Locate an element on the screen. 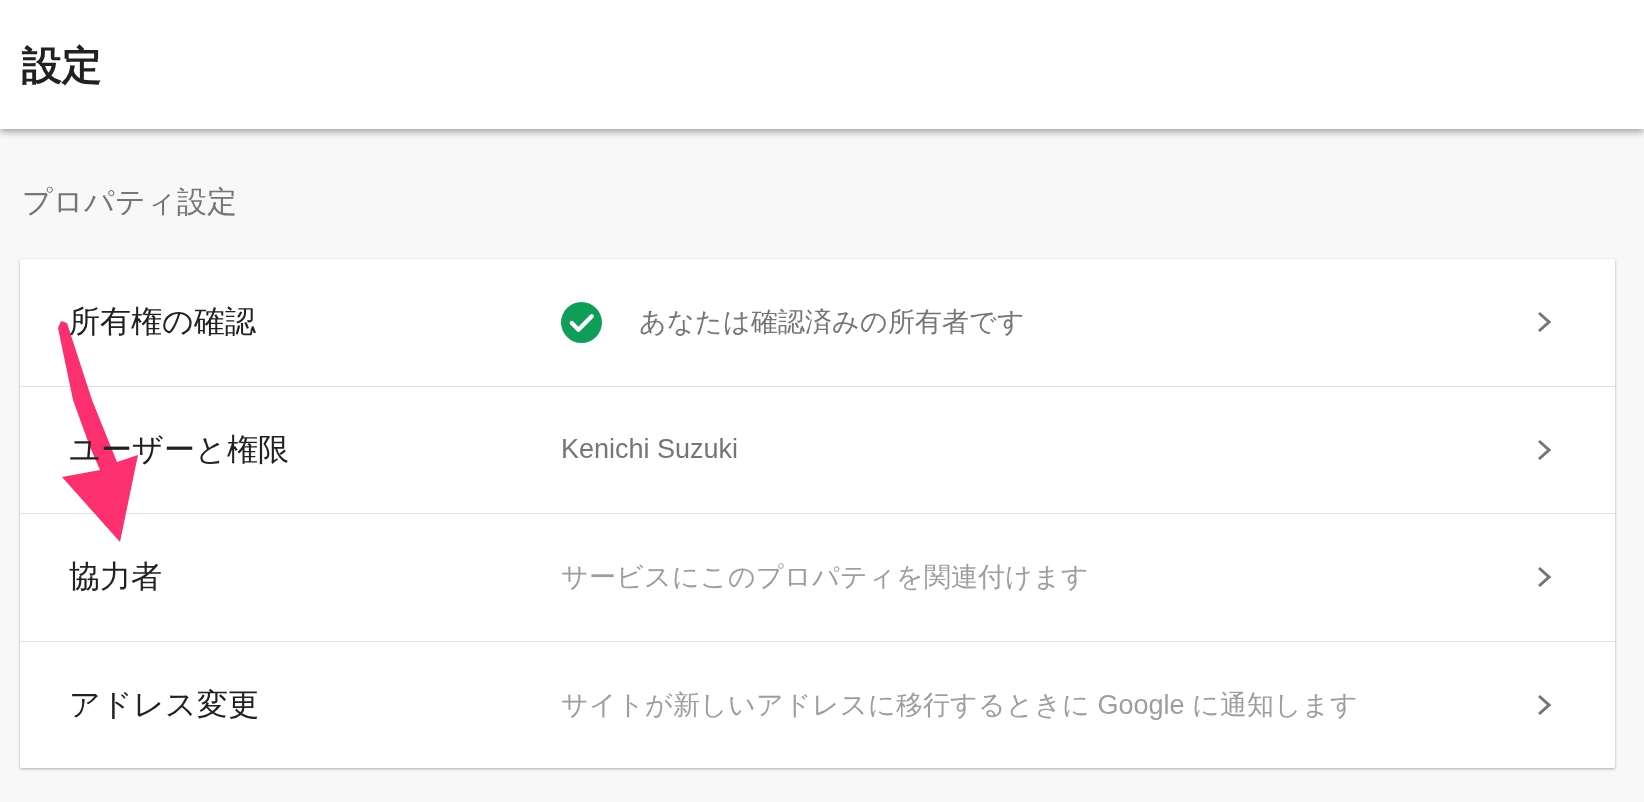 The width and height of the screenshot is (1644, 802). section-title: プロパティ設定 is located at coordinates (129, 202).